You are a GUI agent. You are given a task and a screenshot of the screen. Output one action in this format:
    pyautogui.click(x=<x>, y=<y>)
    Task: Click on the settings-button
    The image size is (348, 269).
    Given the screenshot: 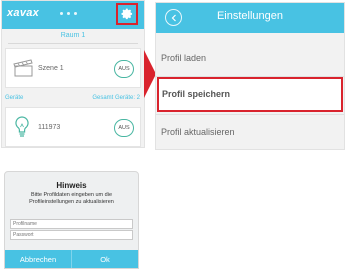 What is the action you would take?
    pyautogui.click(x=127, y=14)
    